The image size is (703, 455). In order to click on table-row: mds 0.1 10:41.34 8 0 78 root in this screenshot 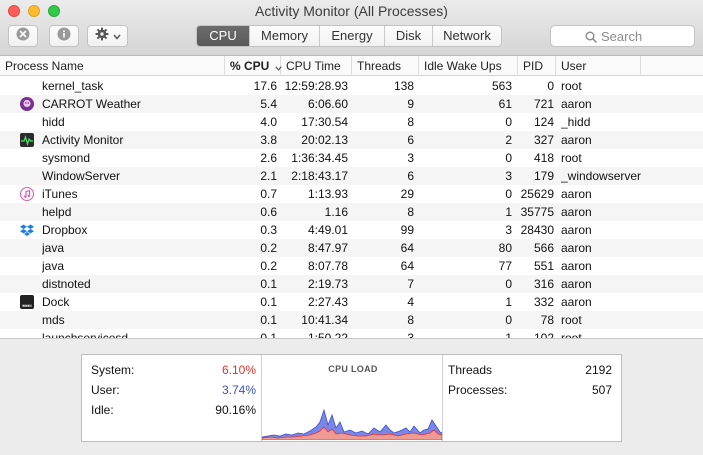, I will do `click(351, 320)`.